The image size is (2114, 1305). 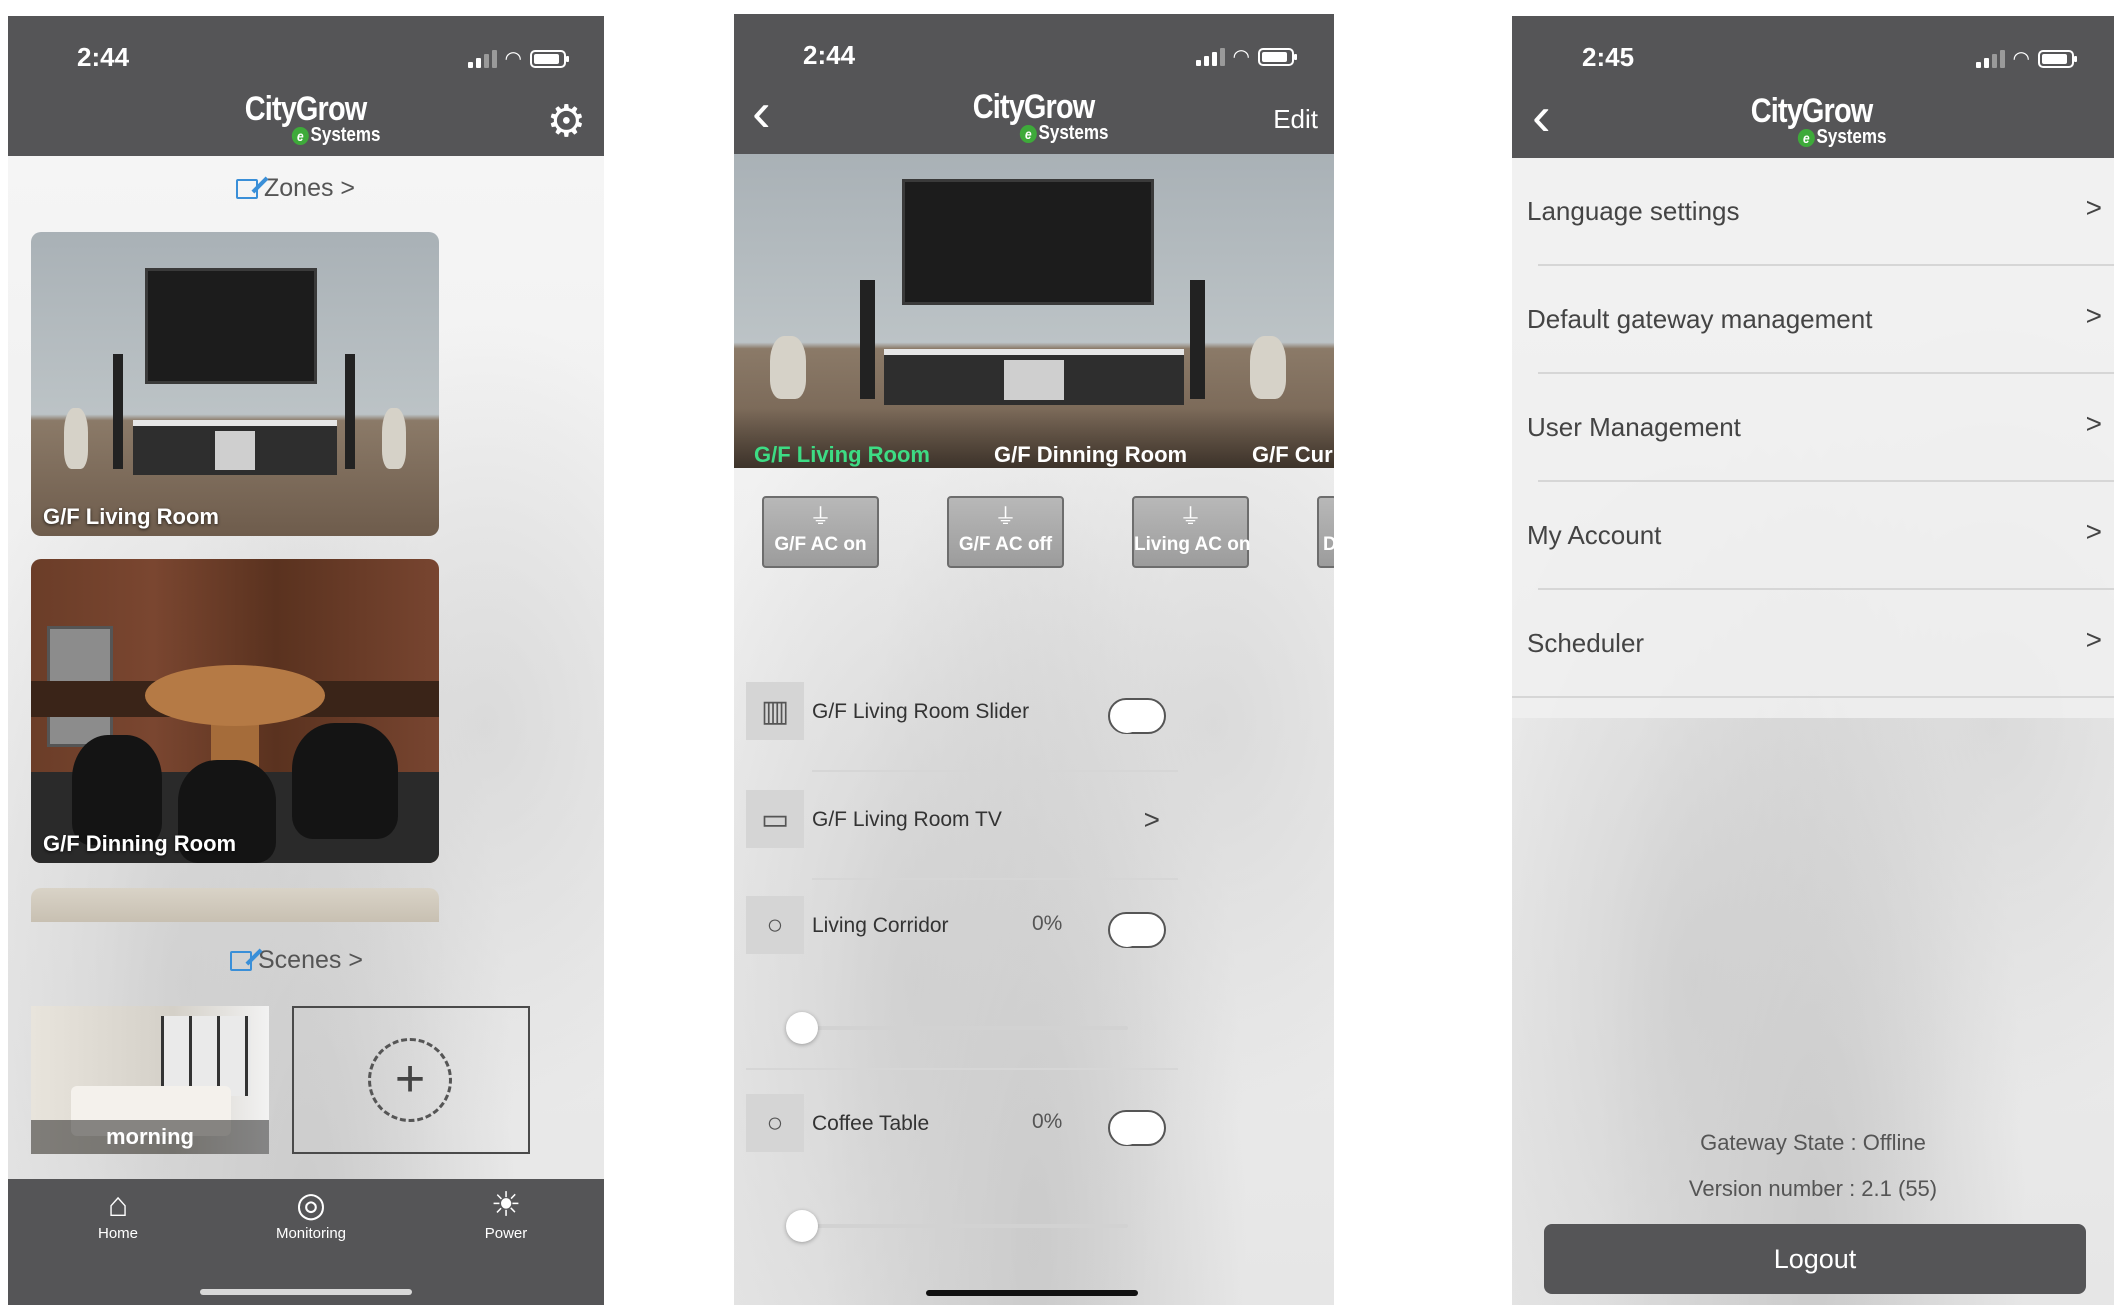 What do you see at coordinates (1813, 1142) in the screenshot?
I see `gateway-state: Gateway State : Offline` at bounding box center [1813, 1142].